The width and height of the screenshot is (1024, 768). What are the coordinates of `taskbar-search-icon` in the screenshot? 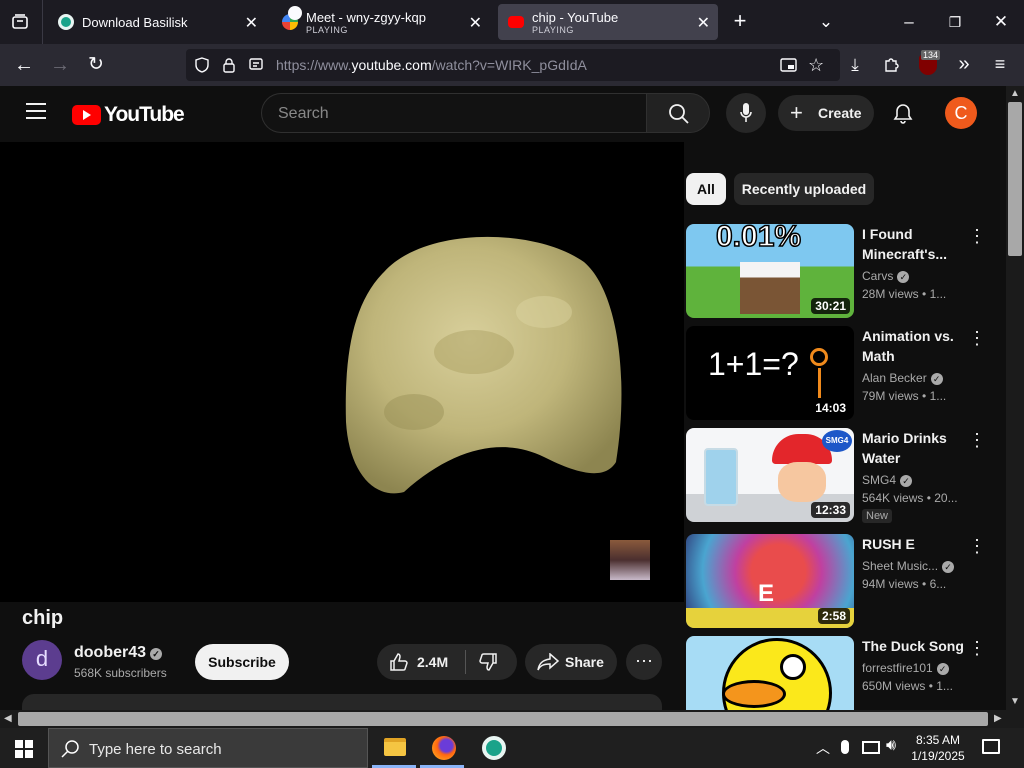 It's located at (70, 751).